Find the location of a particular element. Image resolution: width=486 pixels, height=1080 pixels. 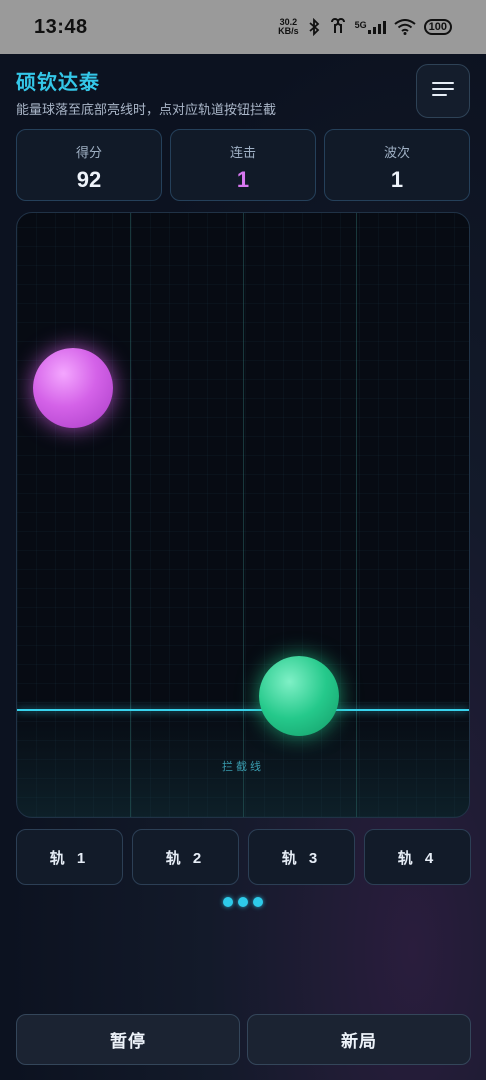

status-icons: 30.2 KB/s 5G 100 is located at coordinates (365, 27).